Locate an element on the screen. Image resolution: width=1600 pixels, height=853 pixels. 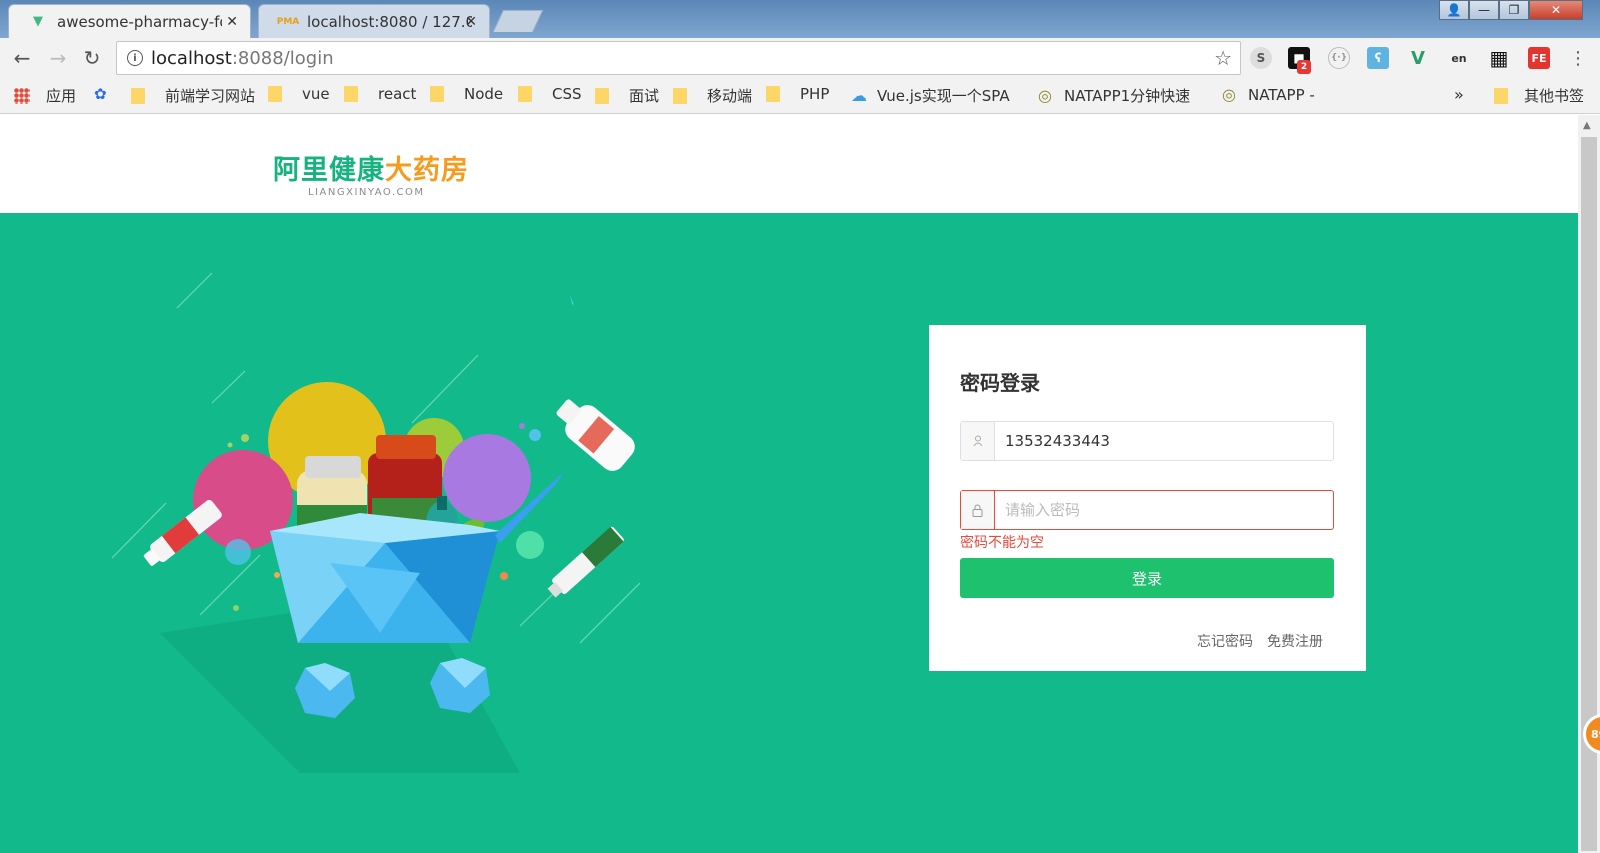
bookmark-label: react is located at coordinates (397, 94).